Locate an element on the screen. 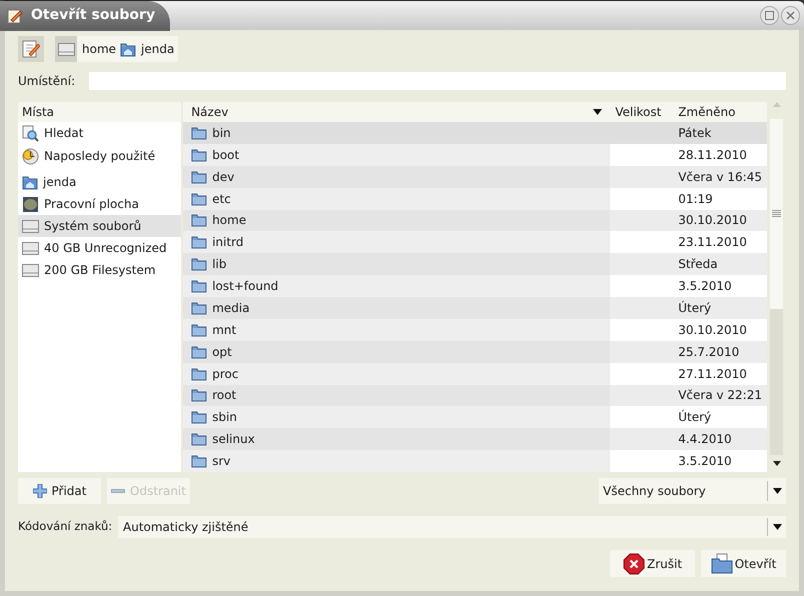 Image resolution: width=804 pixels, height=596 pixels. encoding-dropdown: Automaticky zjištěné is located at coordinates (452, 527).